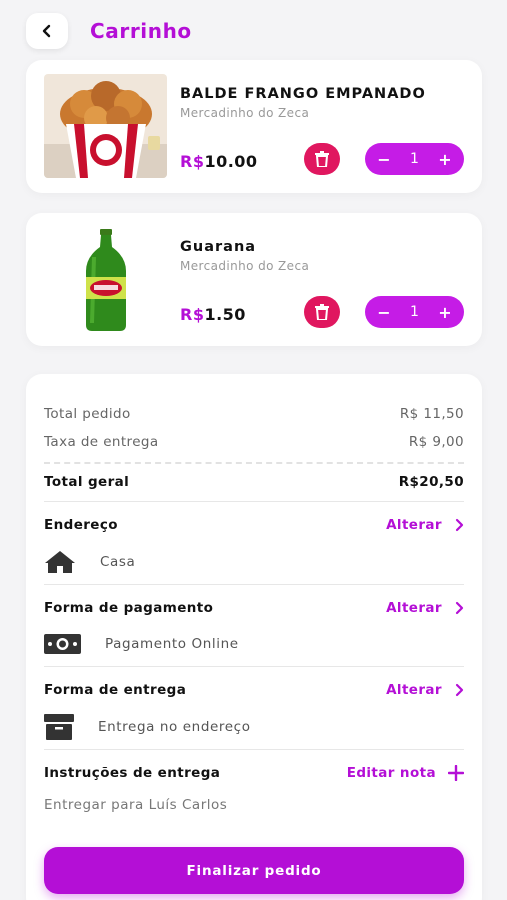 The image size is (507, 900). What do you see at coordinates (414, 525) in the screenshot?
I see `change-address-label: Alterar` at bounding box center [414, 525].